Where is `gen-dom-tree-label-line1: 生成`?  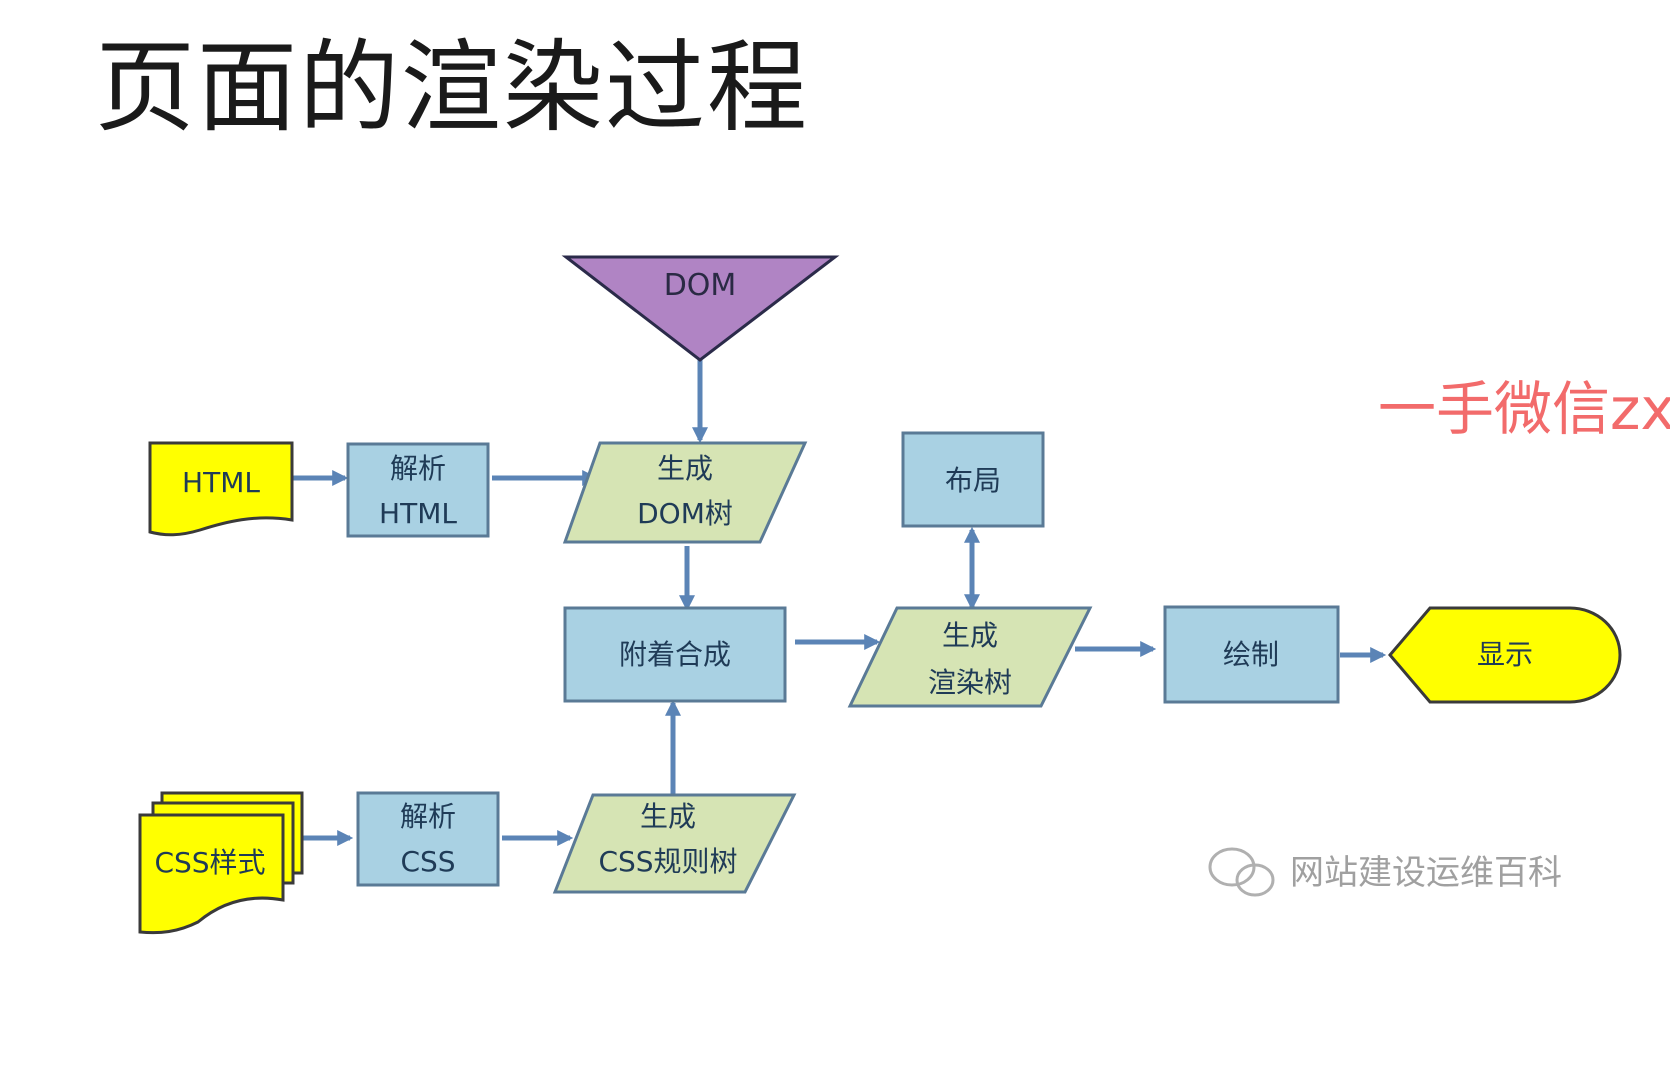 gen-dom-tree-label-line1: 生成 is located at coordinates (685, 468).